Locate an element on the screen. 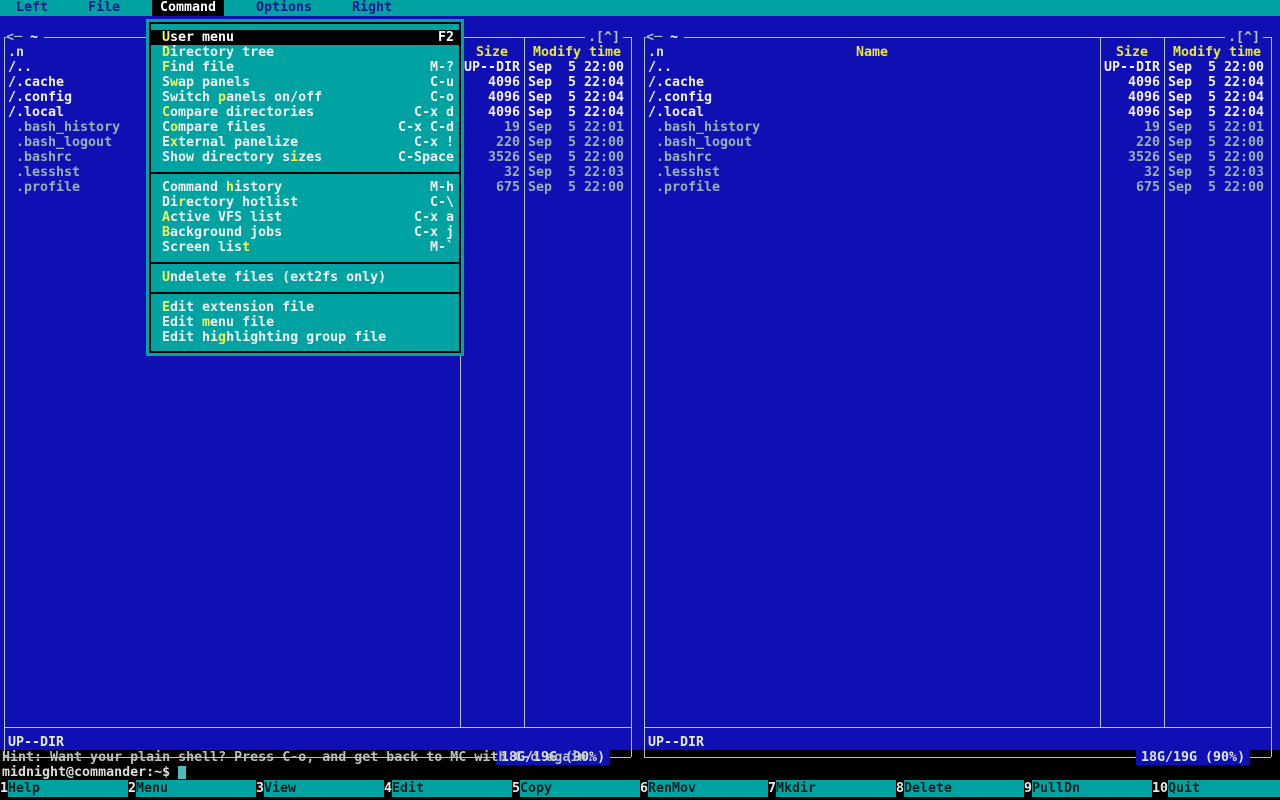 The height and width of the screenshot is (800, 1280). menu-item-switch-panels-on-off: Switch panels on/off C-o is located at coordinates (305, 97).